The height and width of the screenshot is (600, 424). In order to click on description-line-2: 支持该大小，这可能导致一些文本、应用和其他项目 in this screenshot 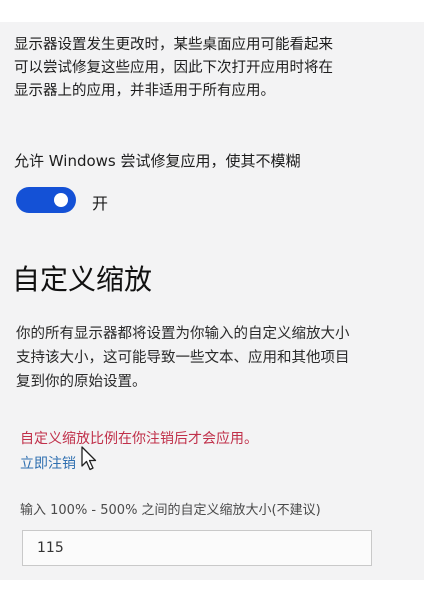, I will do `click(183, 358)`.